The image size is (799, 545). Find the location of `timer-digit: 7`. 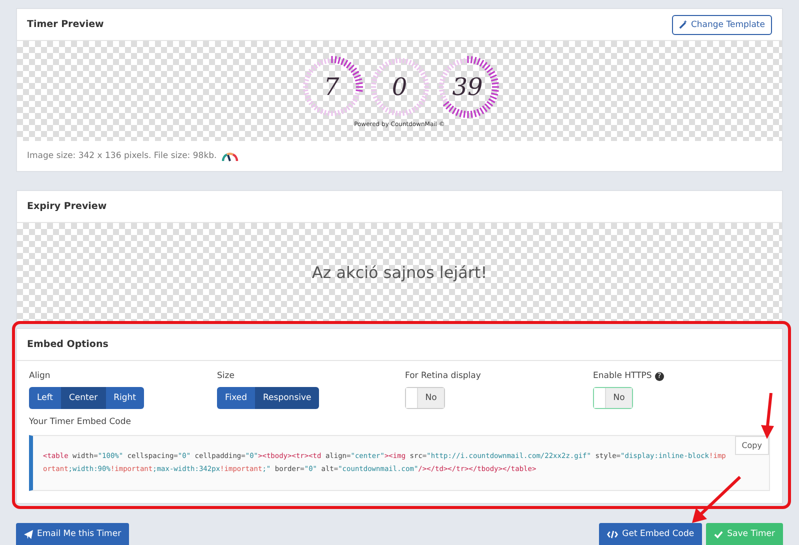

timer-digit: 7 is located at coordinates (332, 86).